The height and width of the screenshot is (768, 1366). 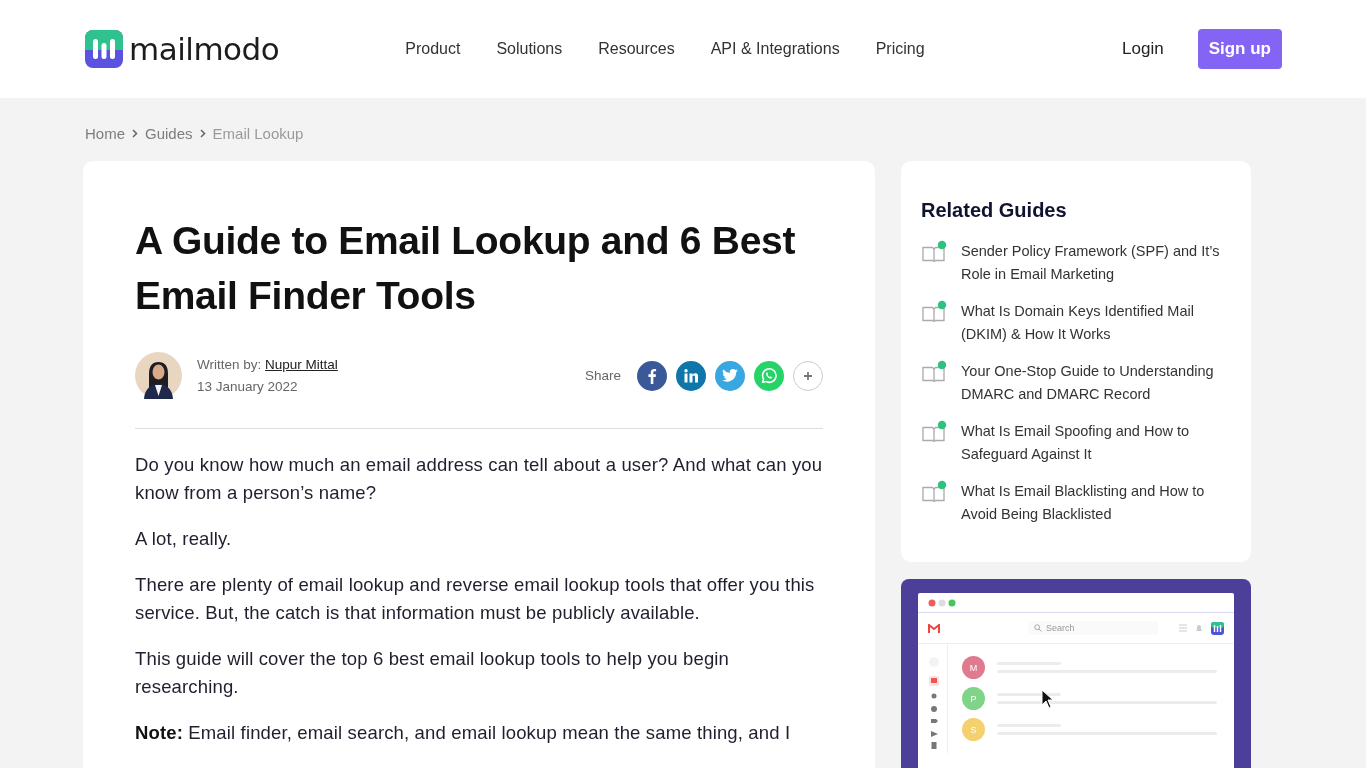 I want to click on body-paragraph: A lot, really., so click(x=184, y=539).